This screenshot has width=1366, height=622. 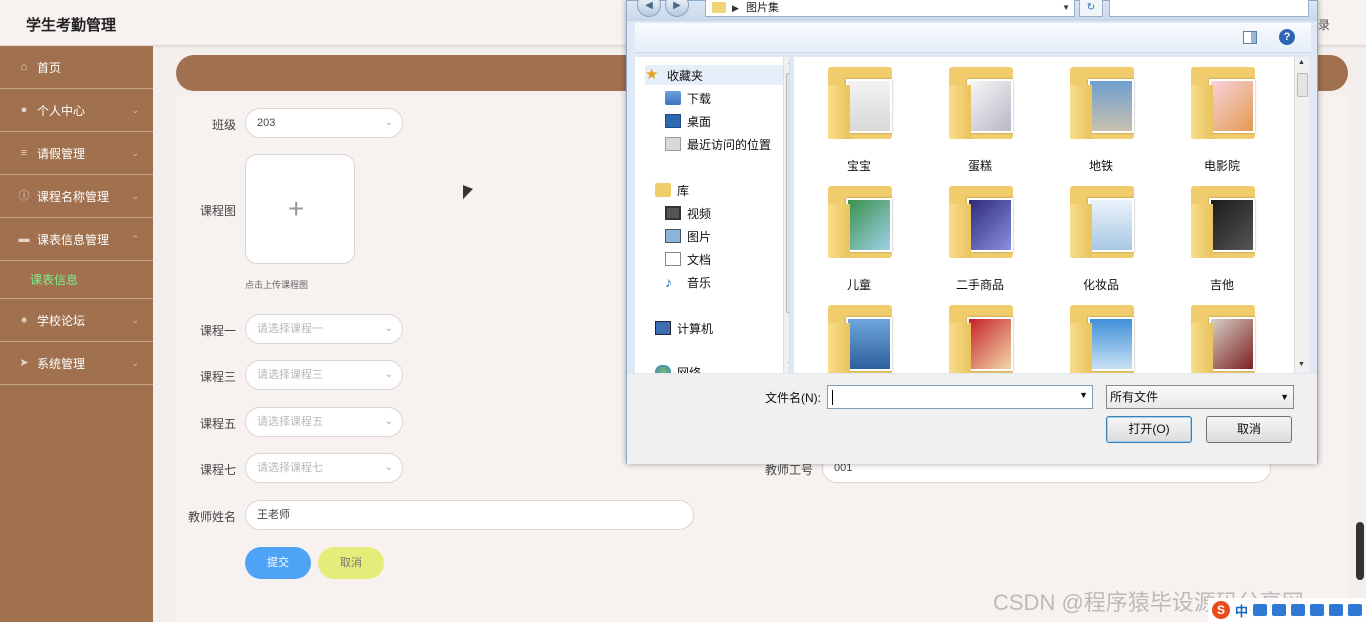 I want to click on nav-scrollbar: ▲ ▼, so click(x=786, y=215).